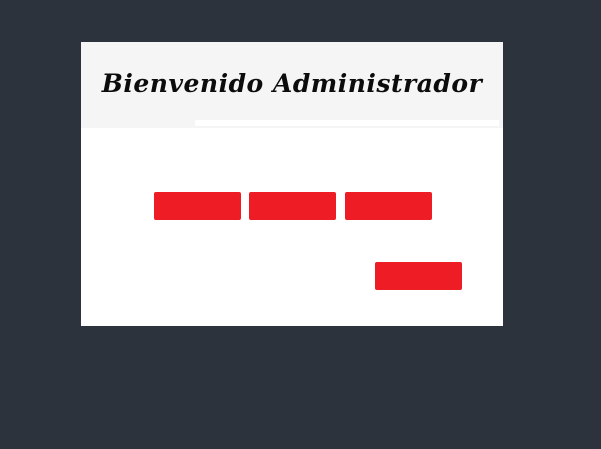 The image size is (601, 449). I want to click on panel-header: Bienvenido Administrador, so click(292, 85).